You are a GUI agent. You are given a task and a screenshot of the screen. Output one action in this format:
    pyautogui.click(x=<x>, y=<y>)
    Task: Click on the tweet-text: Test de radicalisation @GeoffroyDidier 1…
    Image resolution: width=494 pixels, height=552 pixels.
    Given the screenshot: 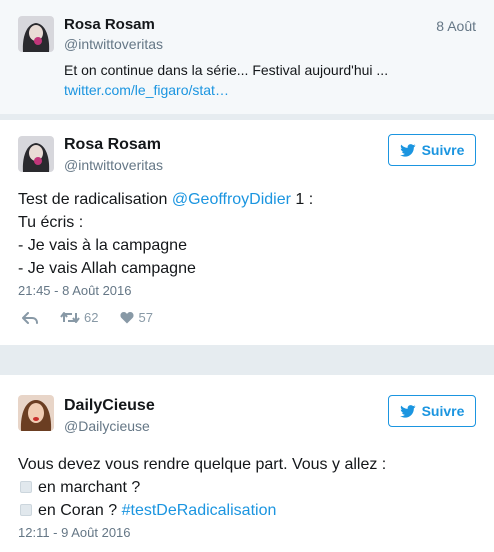 What is the action you would take?
    pyautogui.click(x=165, y=234)
    